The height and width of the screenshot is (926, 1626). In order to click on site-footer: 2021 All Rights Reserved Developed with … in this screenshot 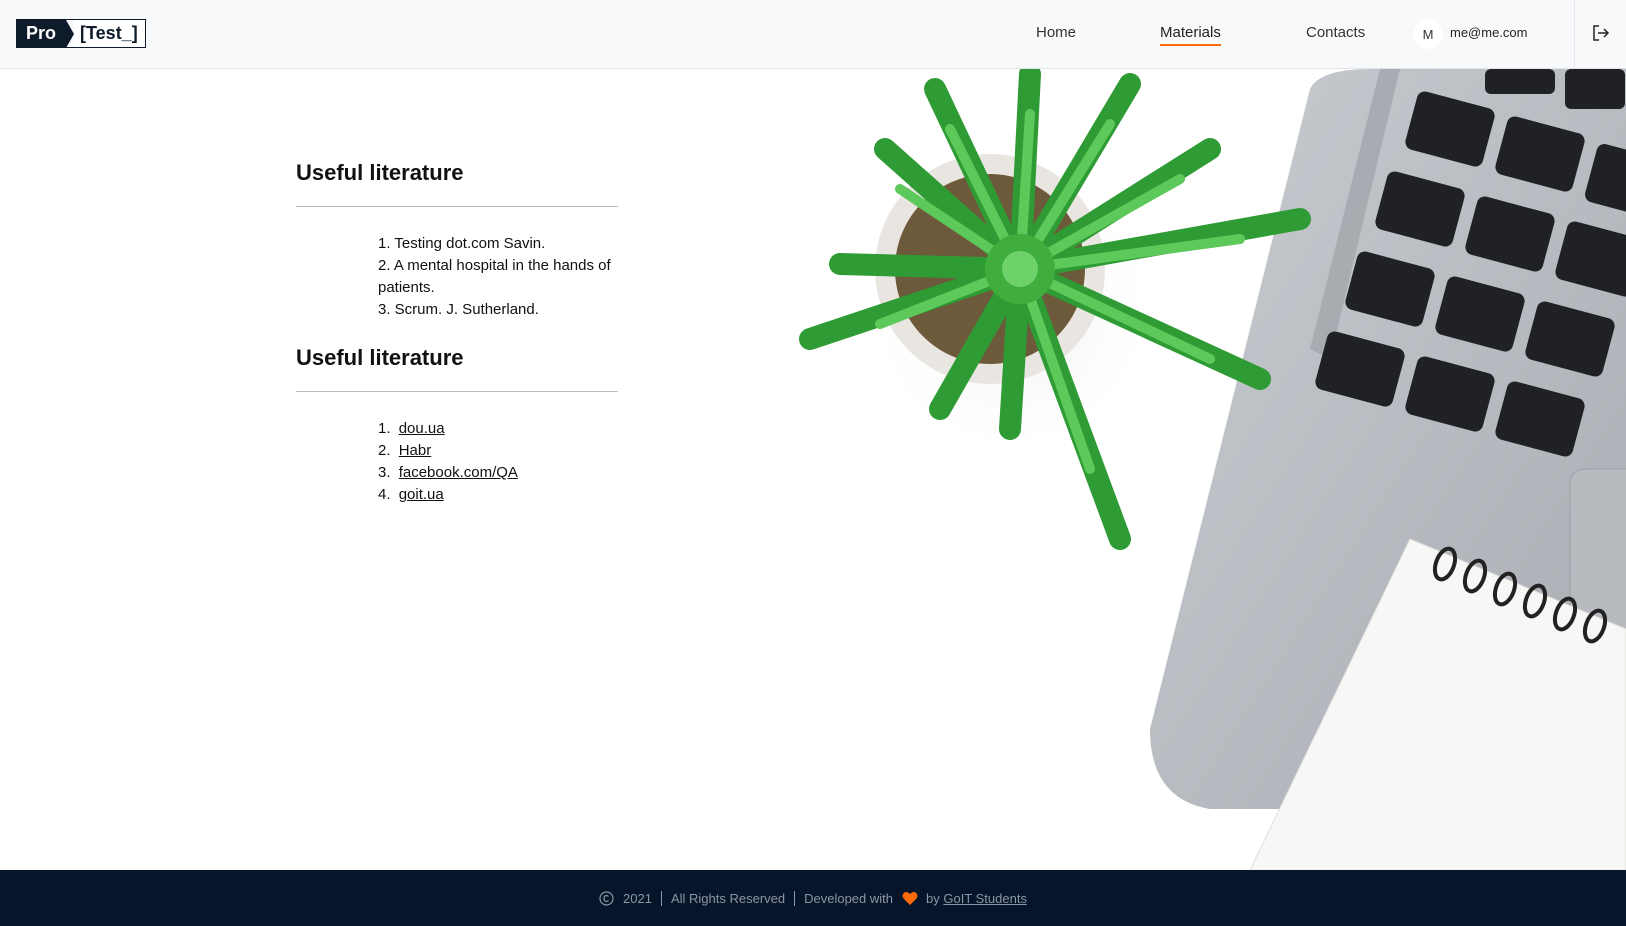, I will do `click(813, 898)`.